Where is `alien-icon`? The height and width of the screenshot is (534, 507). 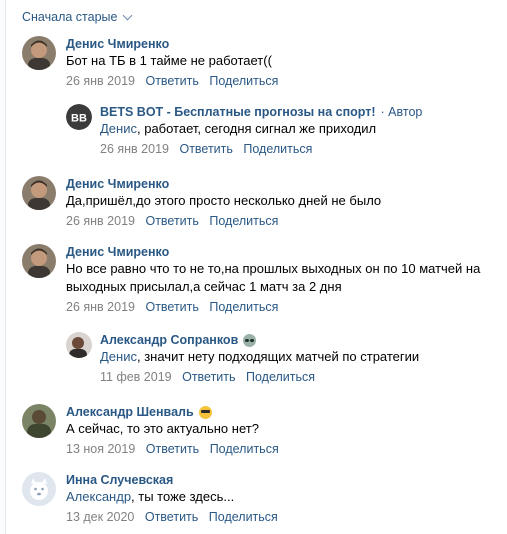 alien-icon is located at coordinates (250, 340).